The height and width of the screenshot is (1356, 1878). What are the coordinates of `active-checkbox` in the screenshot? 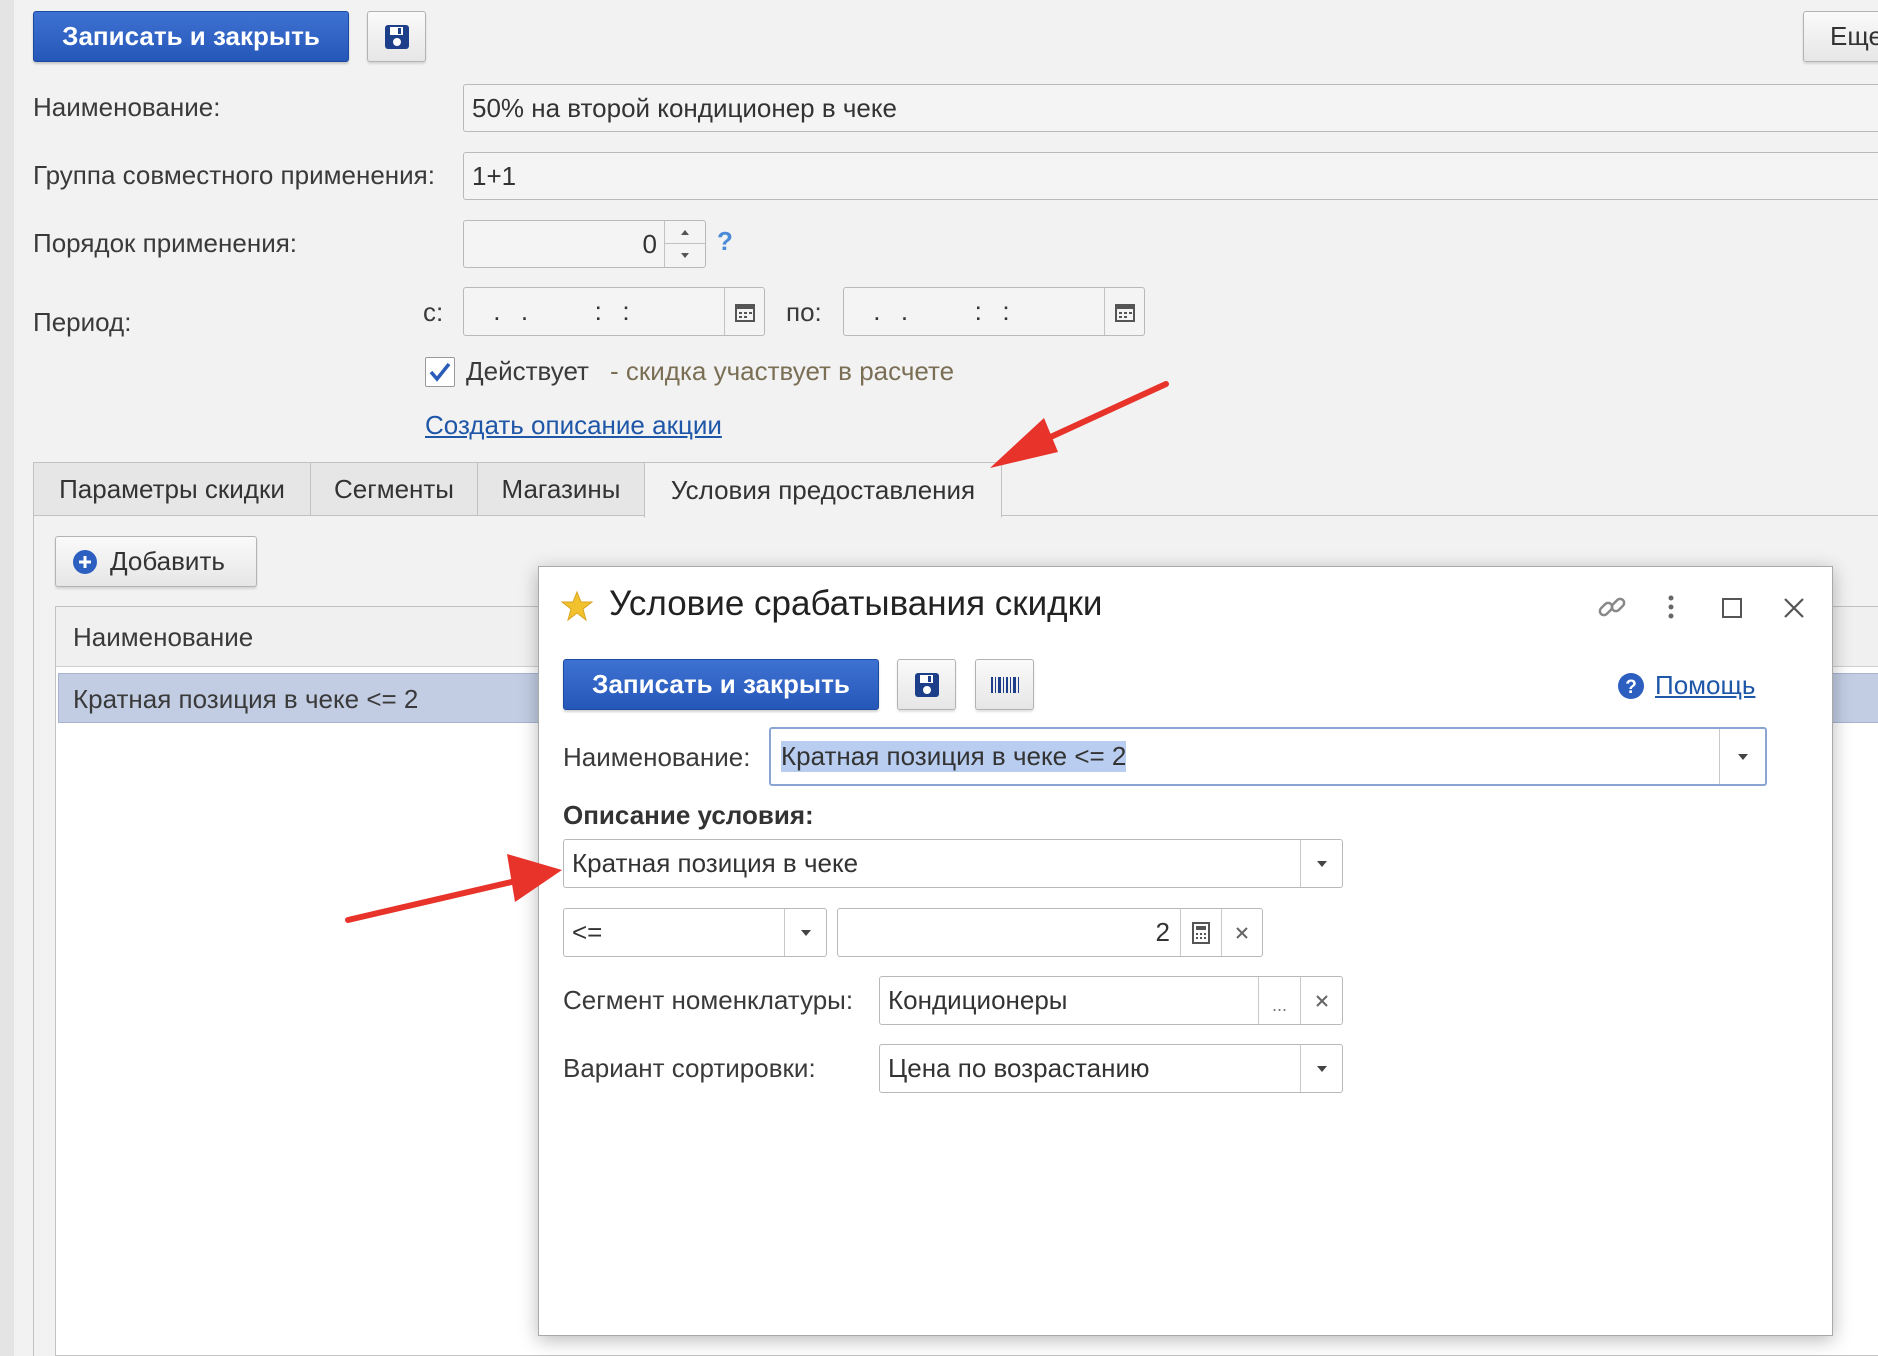 It's located at (440, 372).